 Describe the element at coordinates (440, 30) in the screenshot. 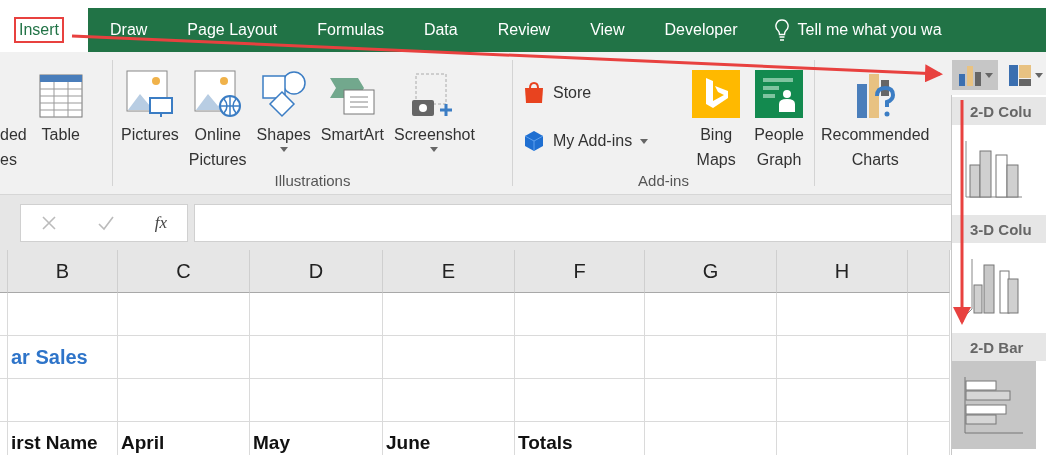

I see `ribbon-tab: Data` at that location.